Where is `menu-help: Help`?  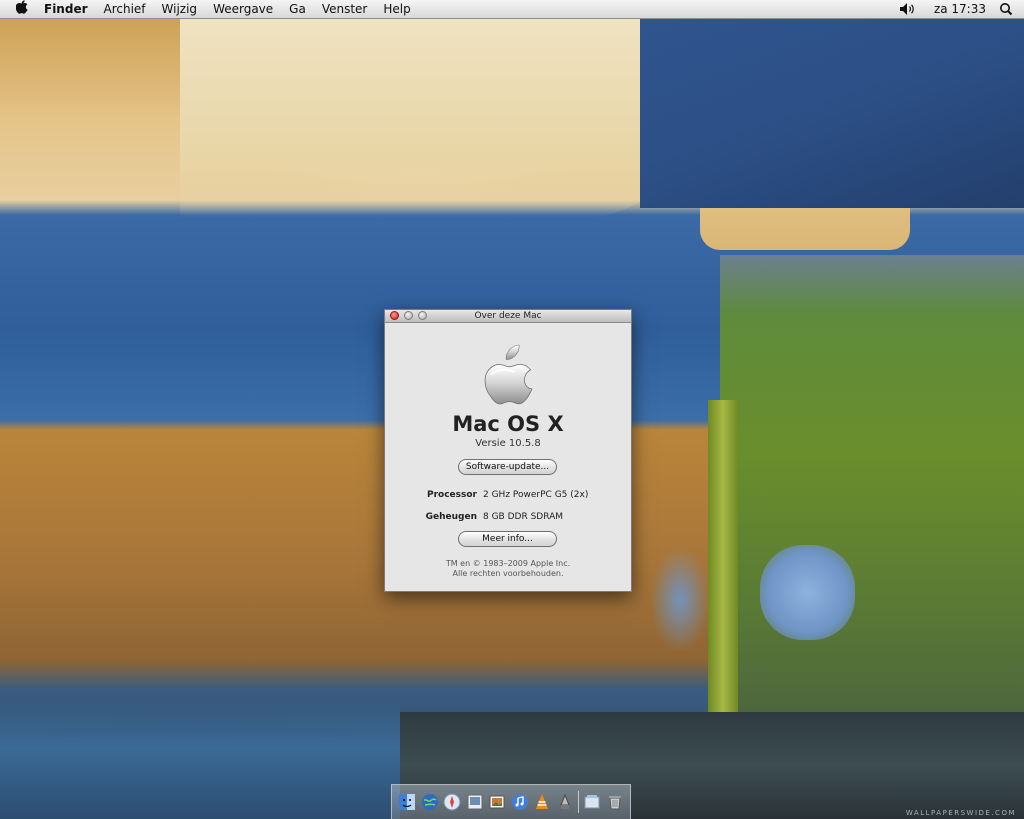 menu-help: Help is located at coordinates (396, 9).